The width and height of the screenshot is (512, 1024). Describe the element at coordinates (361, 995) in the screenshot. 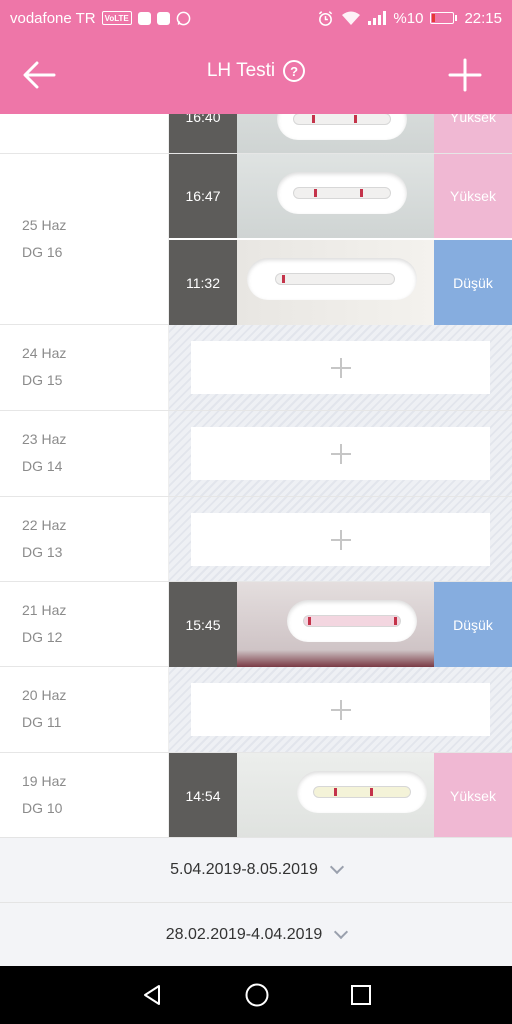

I see `nav-recents-icon` at that location.